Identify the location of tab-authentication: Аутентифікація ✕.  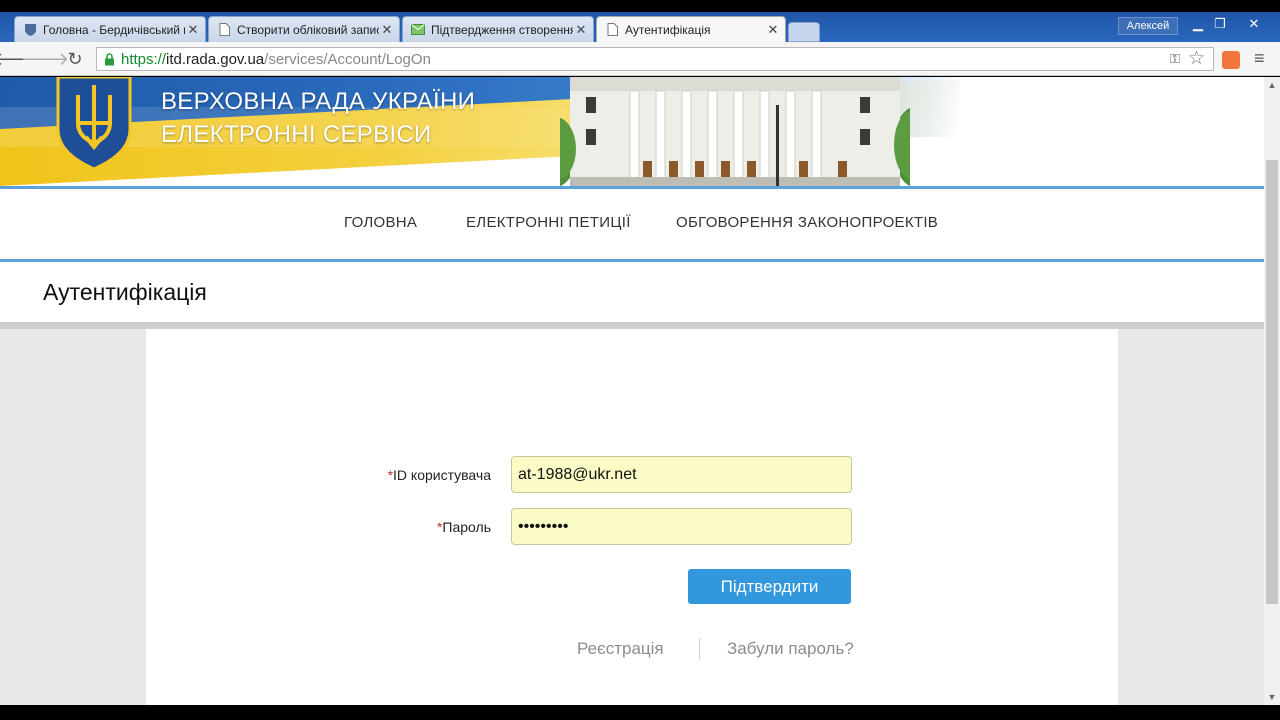
(691, 29).